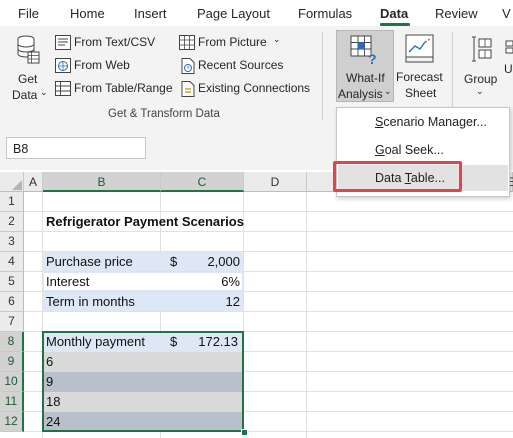 This screenshot has height=438, width=513. I want to click on what-if-label-1: What-If, so click(365, 78).